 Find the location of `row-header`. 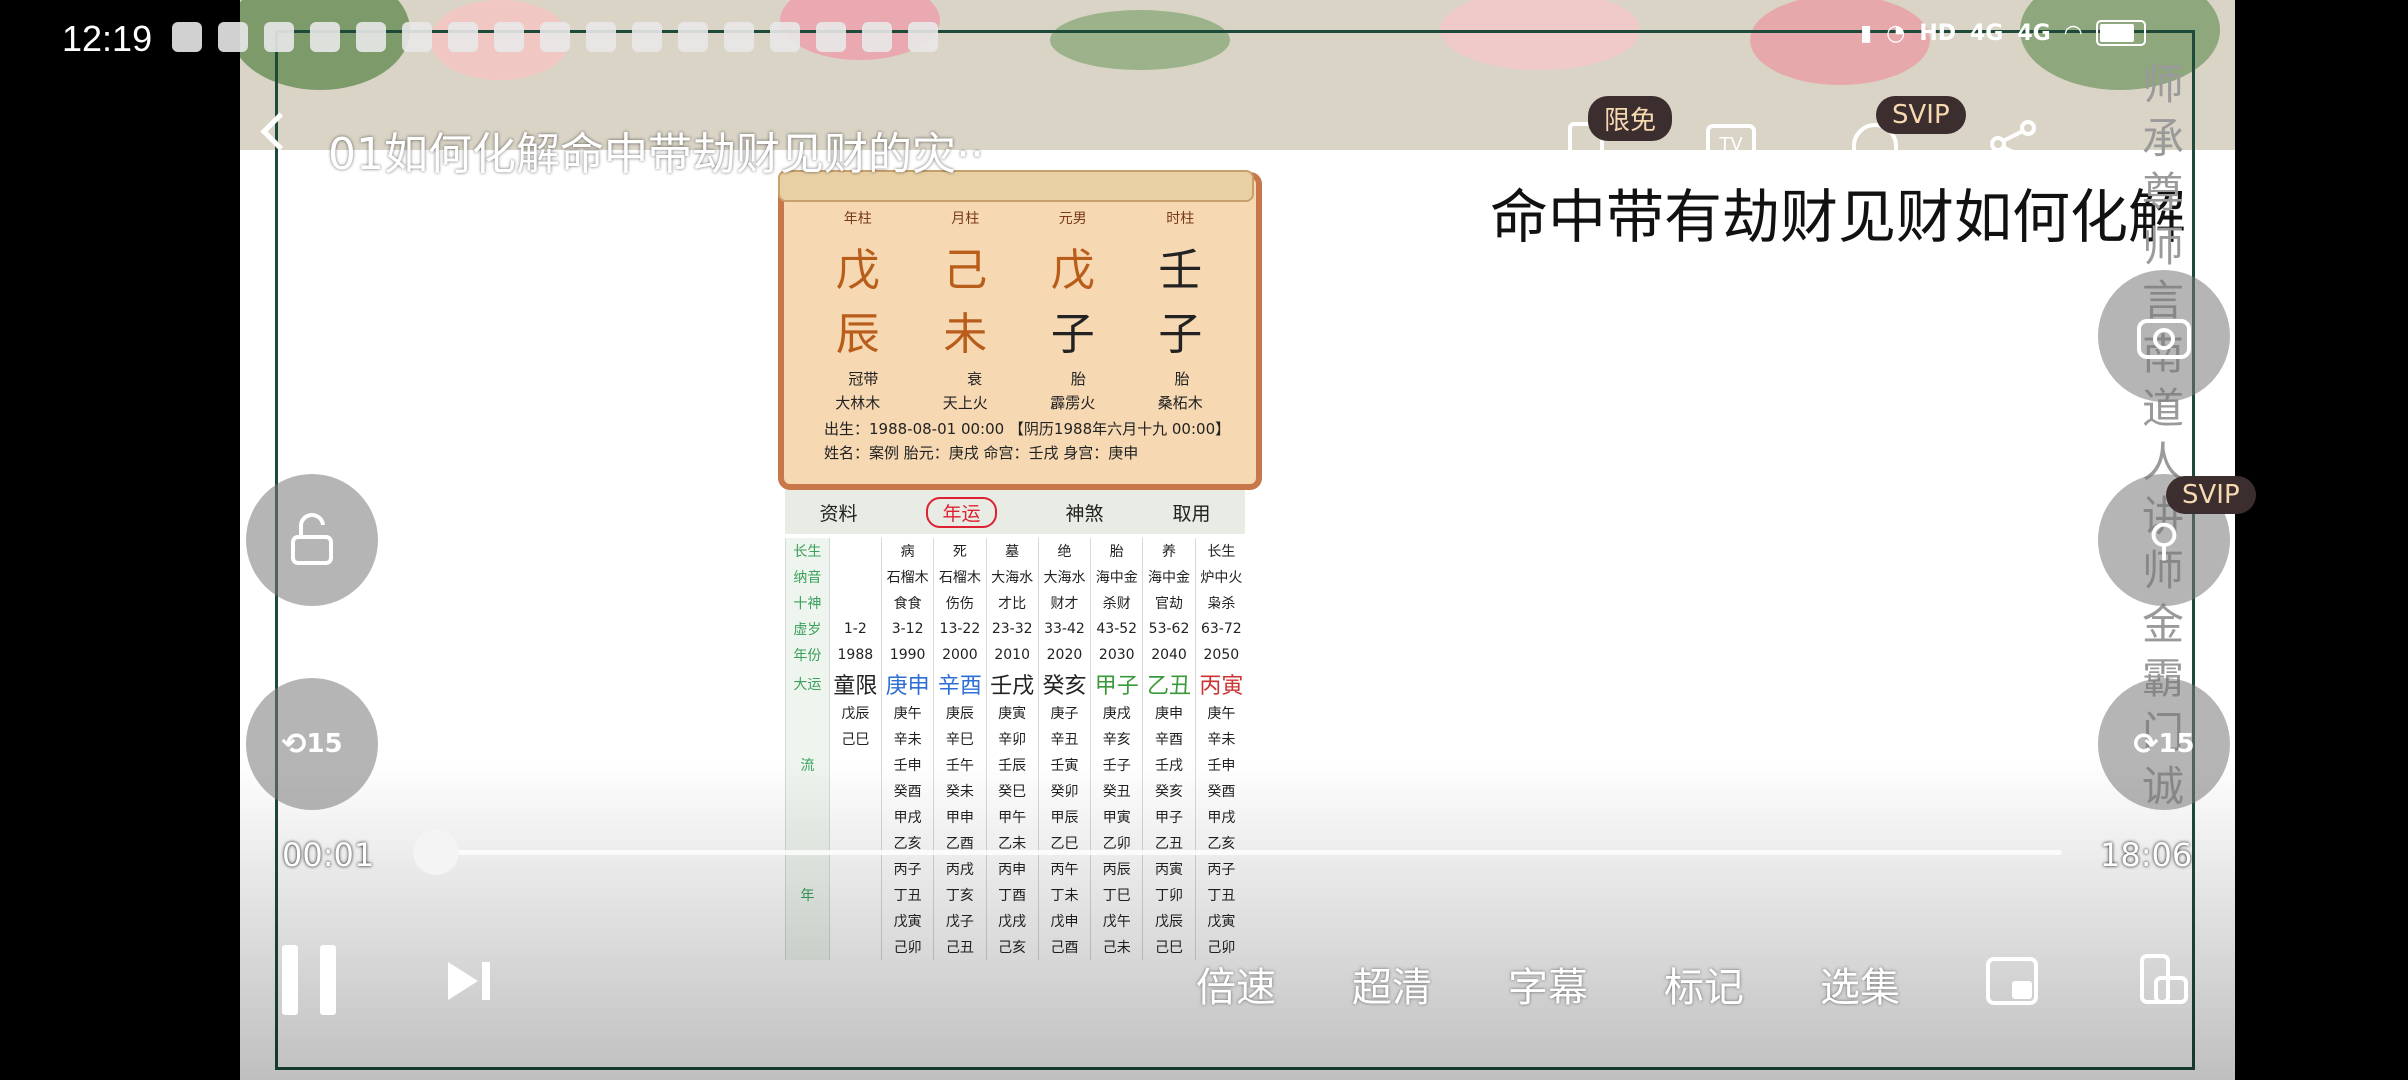

row-header is located at coordinates (807, 713).